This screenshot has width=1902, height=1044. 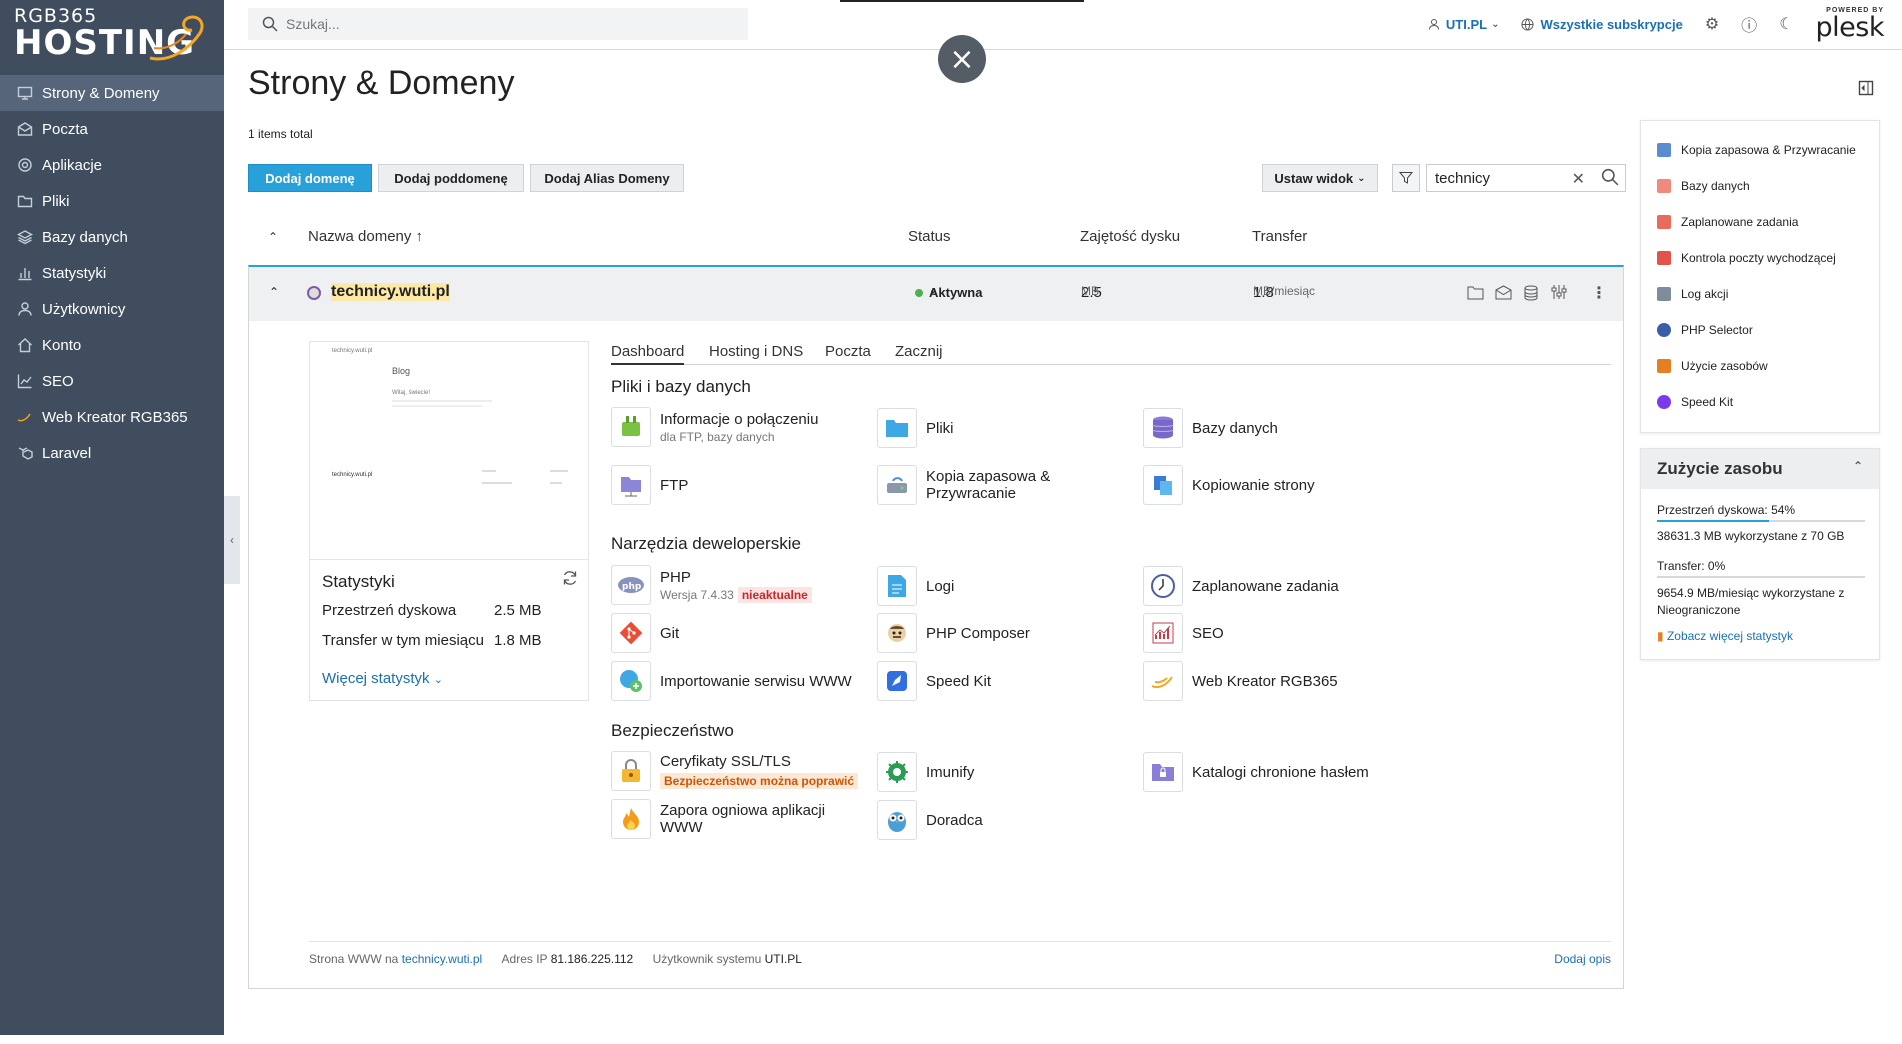 What do you see at coordinates (451, 178) in the screenshot?
I see `add-subdomain-button: Dodaj poddomenę` at bounding box center [451, 178].